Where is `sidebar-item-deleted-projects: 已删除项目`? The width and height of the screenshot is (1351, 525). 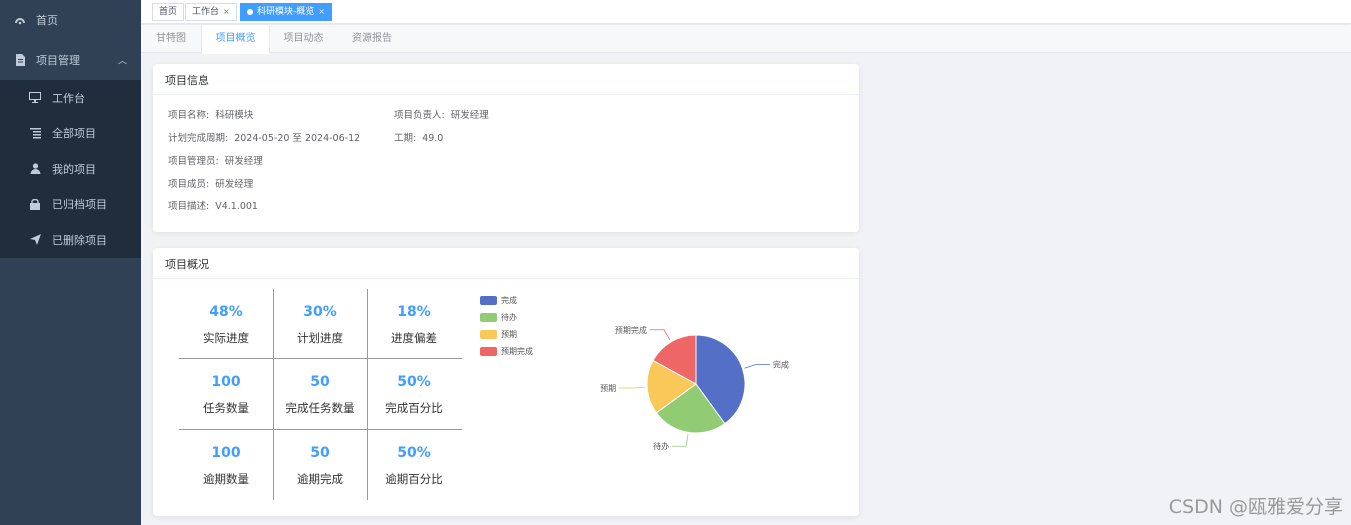 sidebar-item-deleted-projects: 已删除项目 is located at coordinates (70, 240).